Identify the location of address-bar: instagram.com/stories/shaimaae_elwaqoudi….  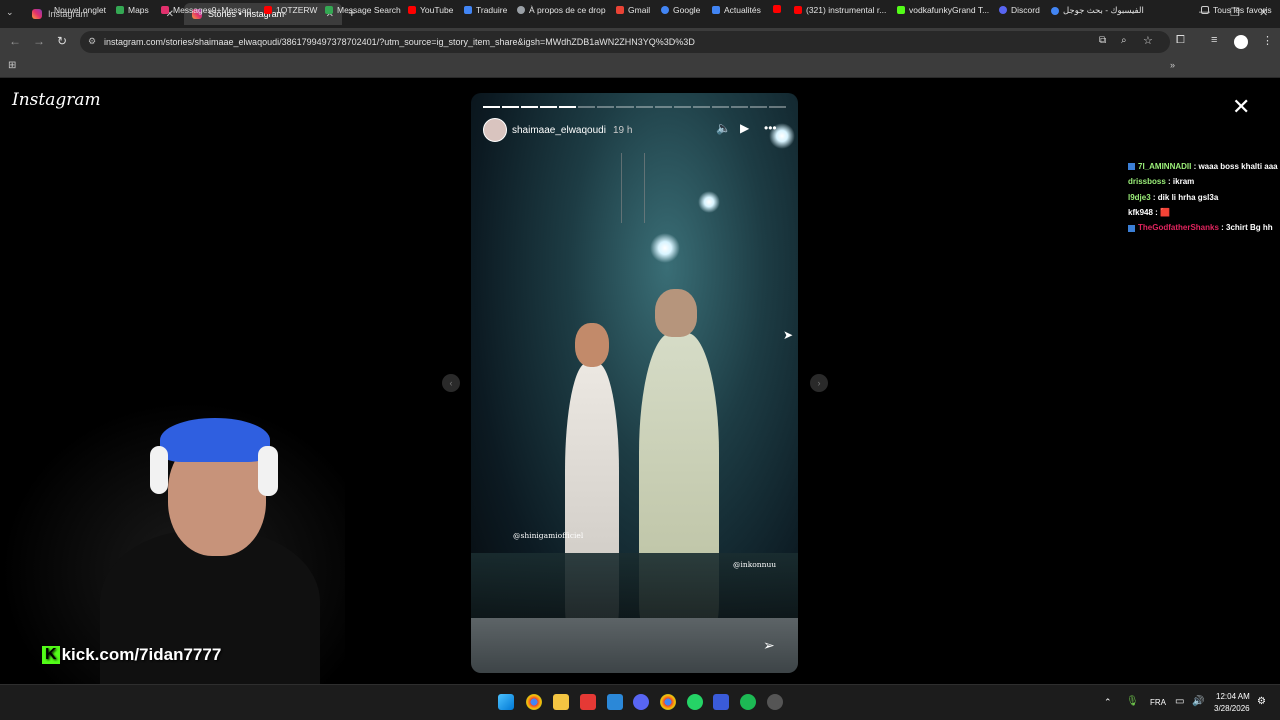
(625, 42).